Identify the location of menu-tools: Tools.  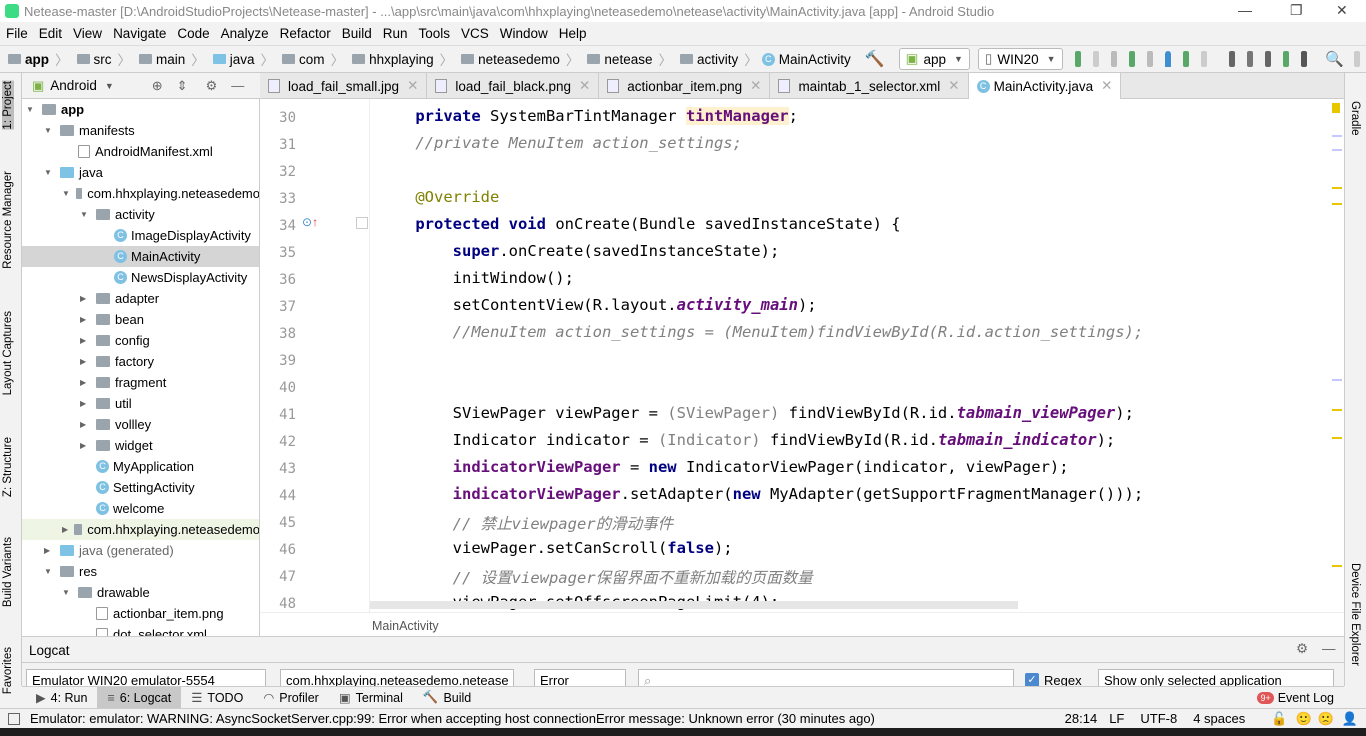
(435, 33).